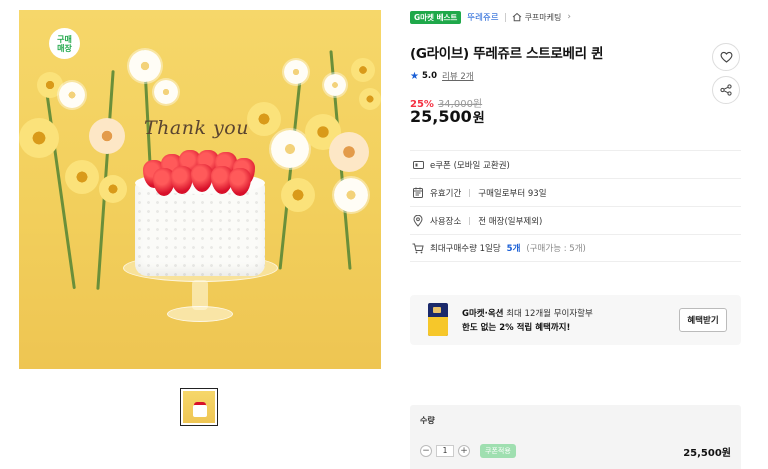 Image resolution: width=768 pixels, height=469 pixels. I want to click on promo-line1: G마켓·옥션 최대 12개월 무이자할부, so click(527, 314).